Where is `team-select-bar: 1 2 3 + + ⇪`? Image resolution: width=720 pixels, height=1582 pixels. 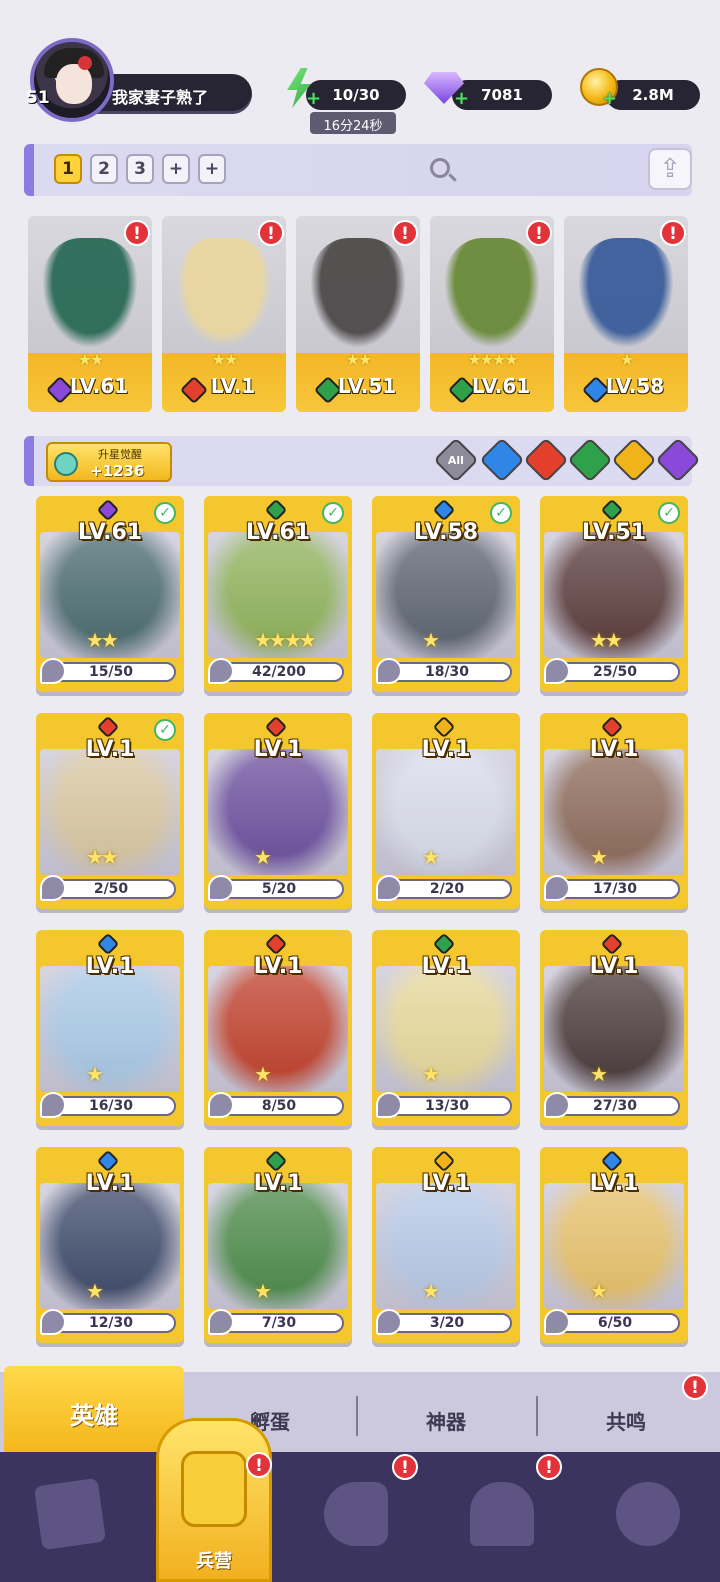
team-select-bar: 1 2 3 + + ⇪ is located at coordinates (358, 170).